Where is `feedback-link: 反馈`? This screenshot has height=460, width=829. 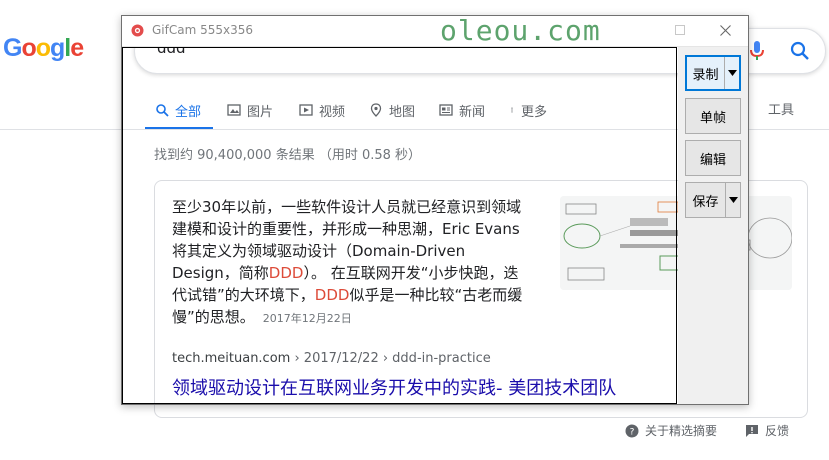 feedback-link: 反馈 is located at coordinates (767, 430).